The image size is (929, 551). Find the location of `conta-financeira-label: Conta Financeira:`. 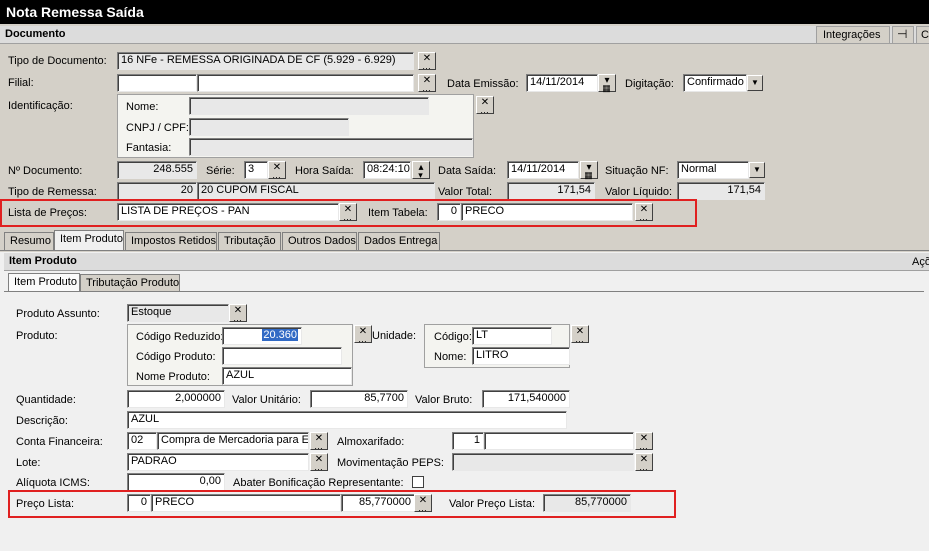

conta-financeira-label: Conta Financeira: is located at coordinates (59, 442).